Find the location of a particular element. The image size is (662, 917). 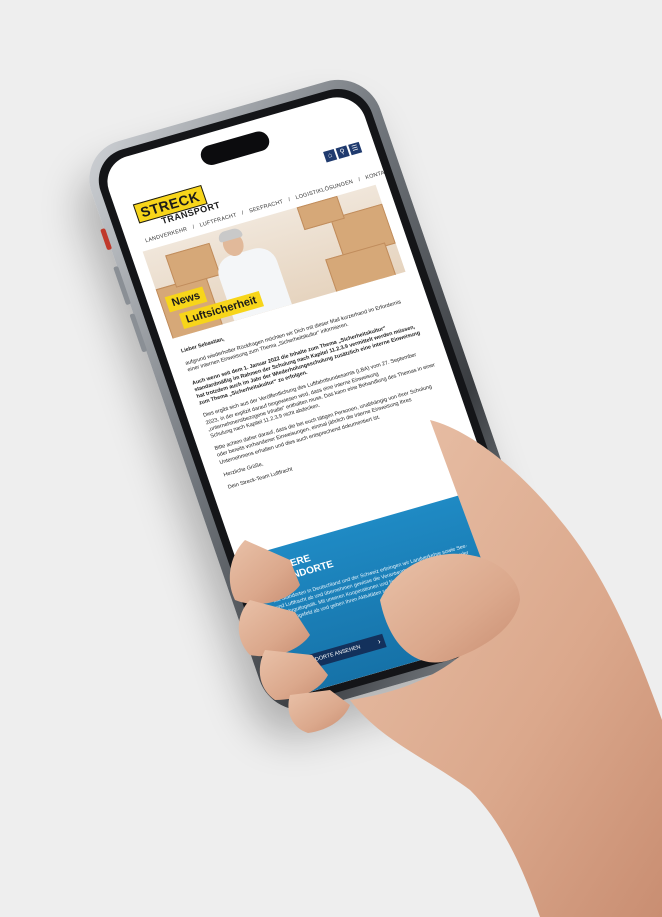

chevron-right-icon: › is located at coordinates (379, 641).